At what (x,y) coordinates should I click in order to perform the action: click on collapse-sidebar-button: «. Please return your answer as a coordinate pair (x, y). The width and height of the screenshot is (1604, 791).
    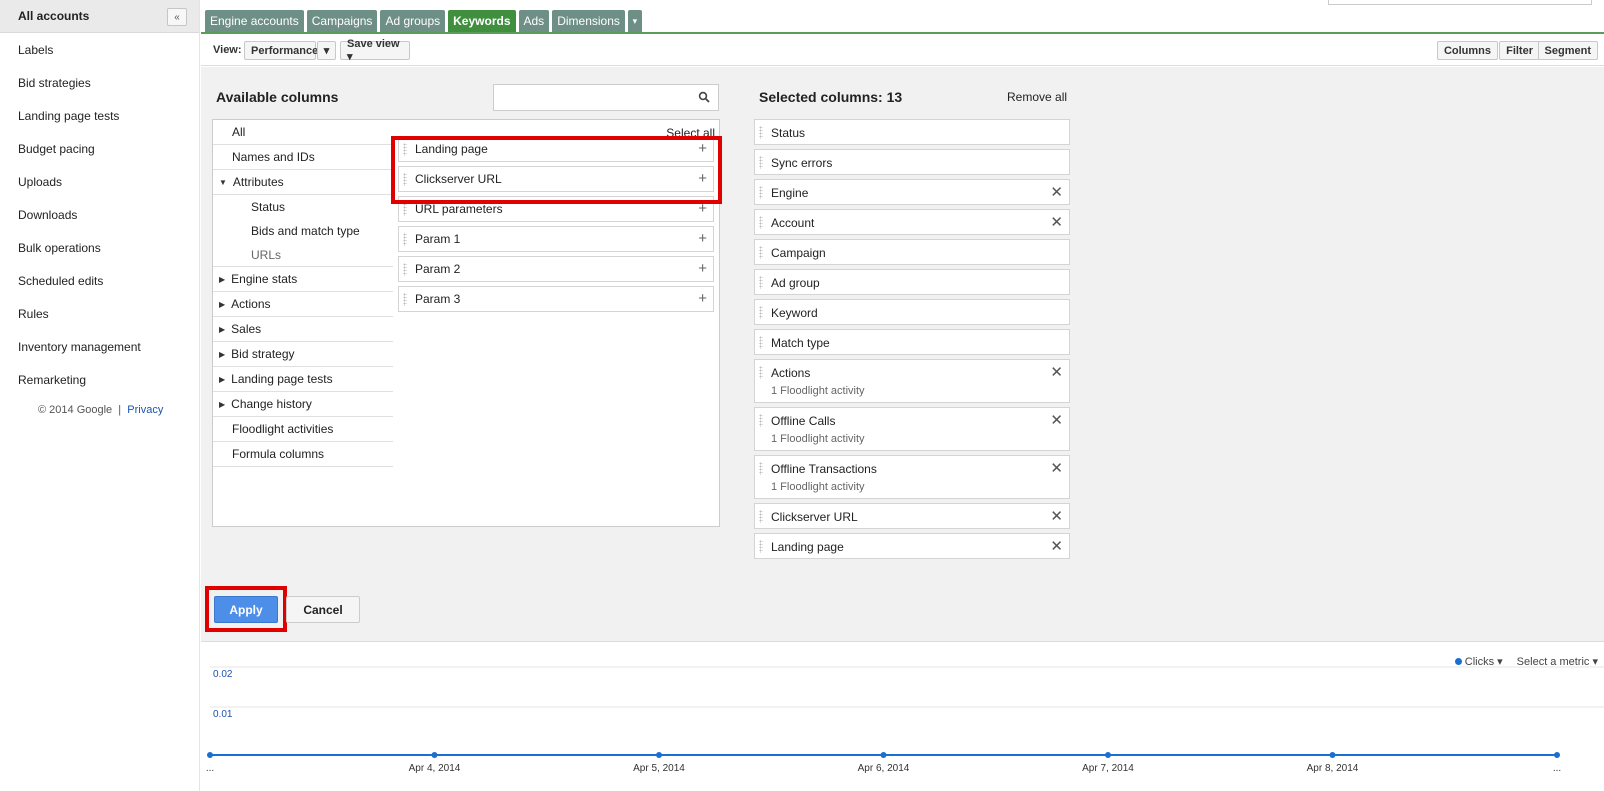
    Looking at the image, I should click on (177, 17).